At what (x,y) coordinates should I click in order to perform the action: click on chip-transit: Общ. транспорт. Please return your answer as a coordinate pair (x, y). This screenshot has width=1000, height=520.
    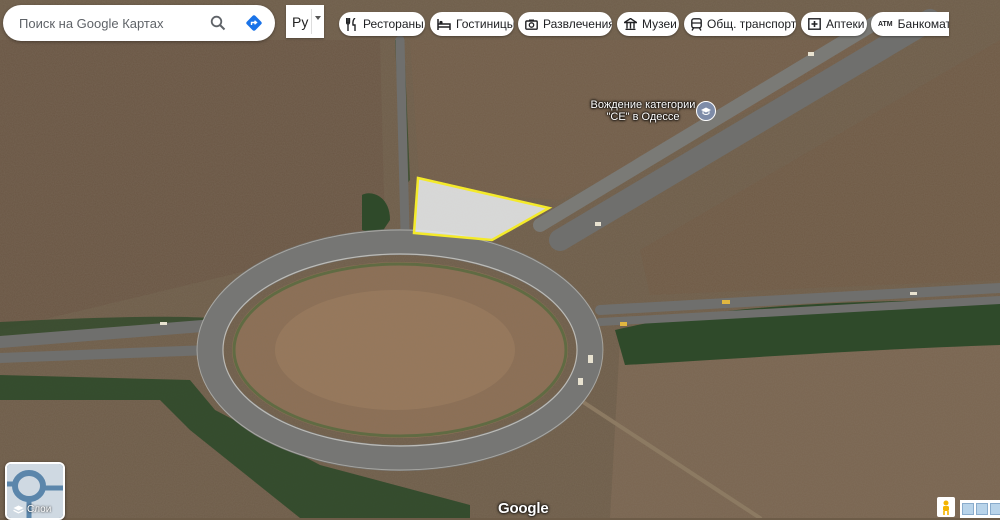
    Looking at the image, I should click on (740, 24).